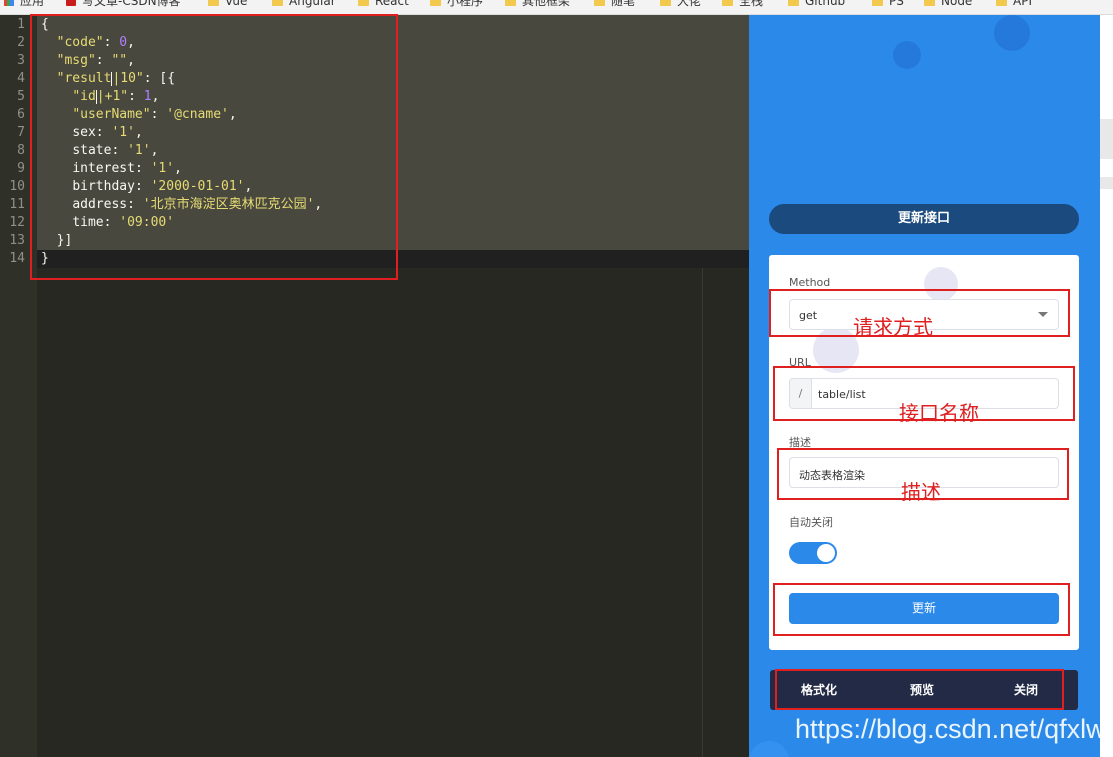  I want to click on line-number: 4, so click(21, 78).